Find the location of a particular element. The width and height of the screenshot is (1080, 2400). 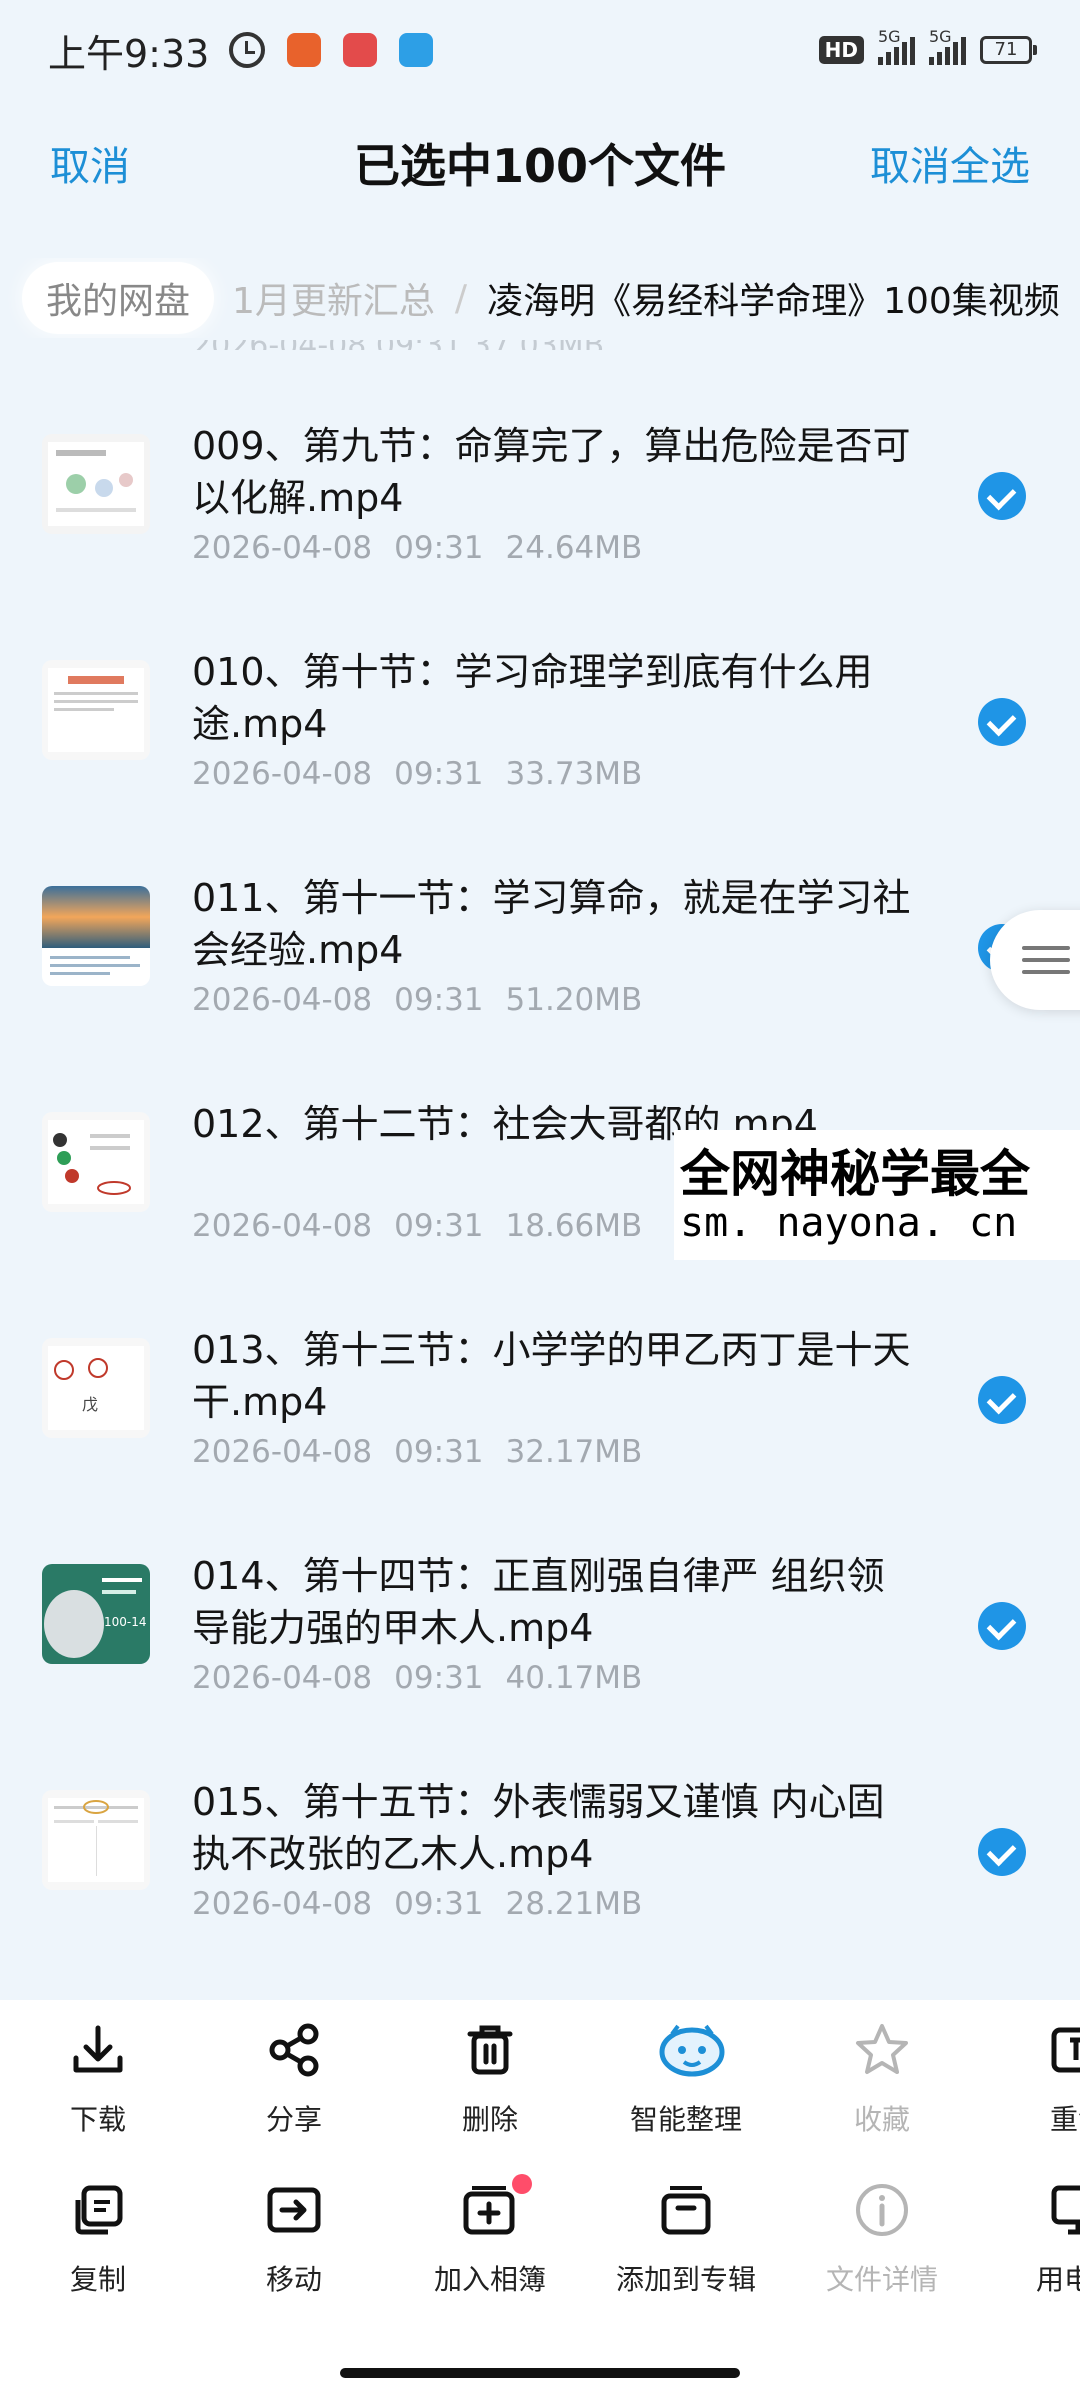

file-name: 014、第十四节：正直刚强自律严 组织领导能力强的甲木人.mp4 is located at coordinates (538, 1602).